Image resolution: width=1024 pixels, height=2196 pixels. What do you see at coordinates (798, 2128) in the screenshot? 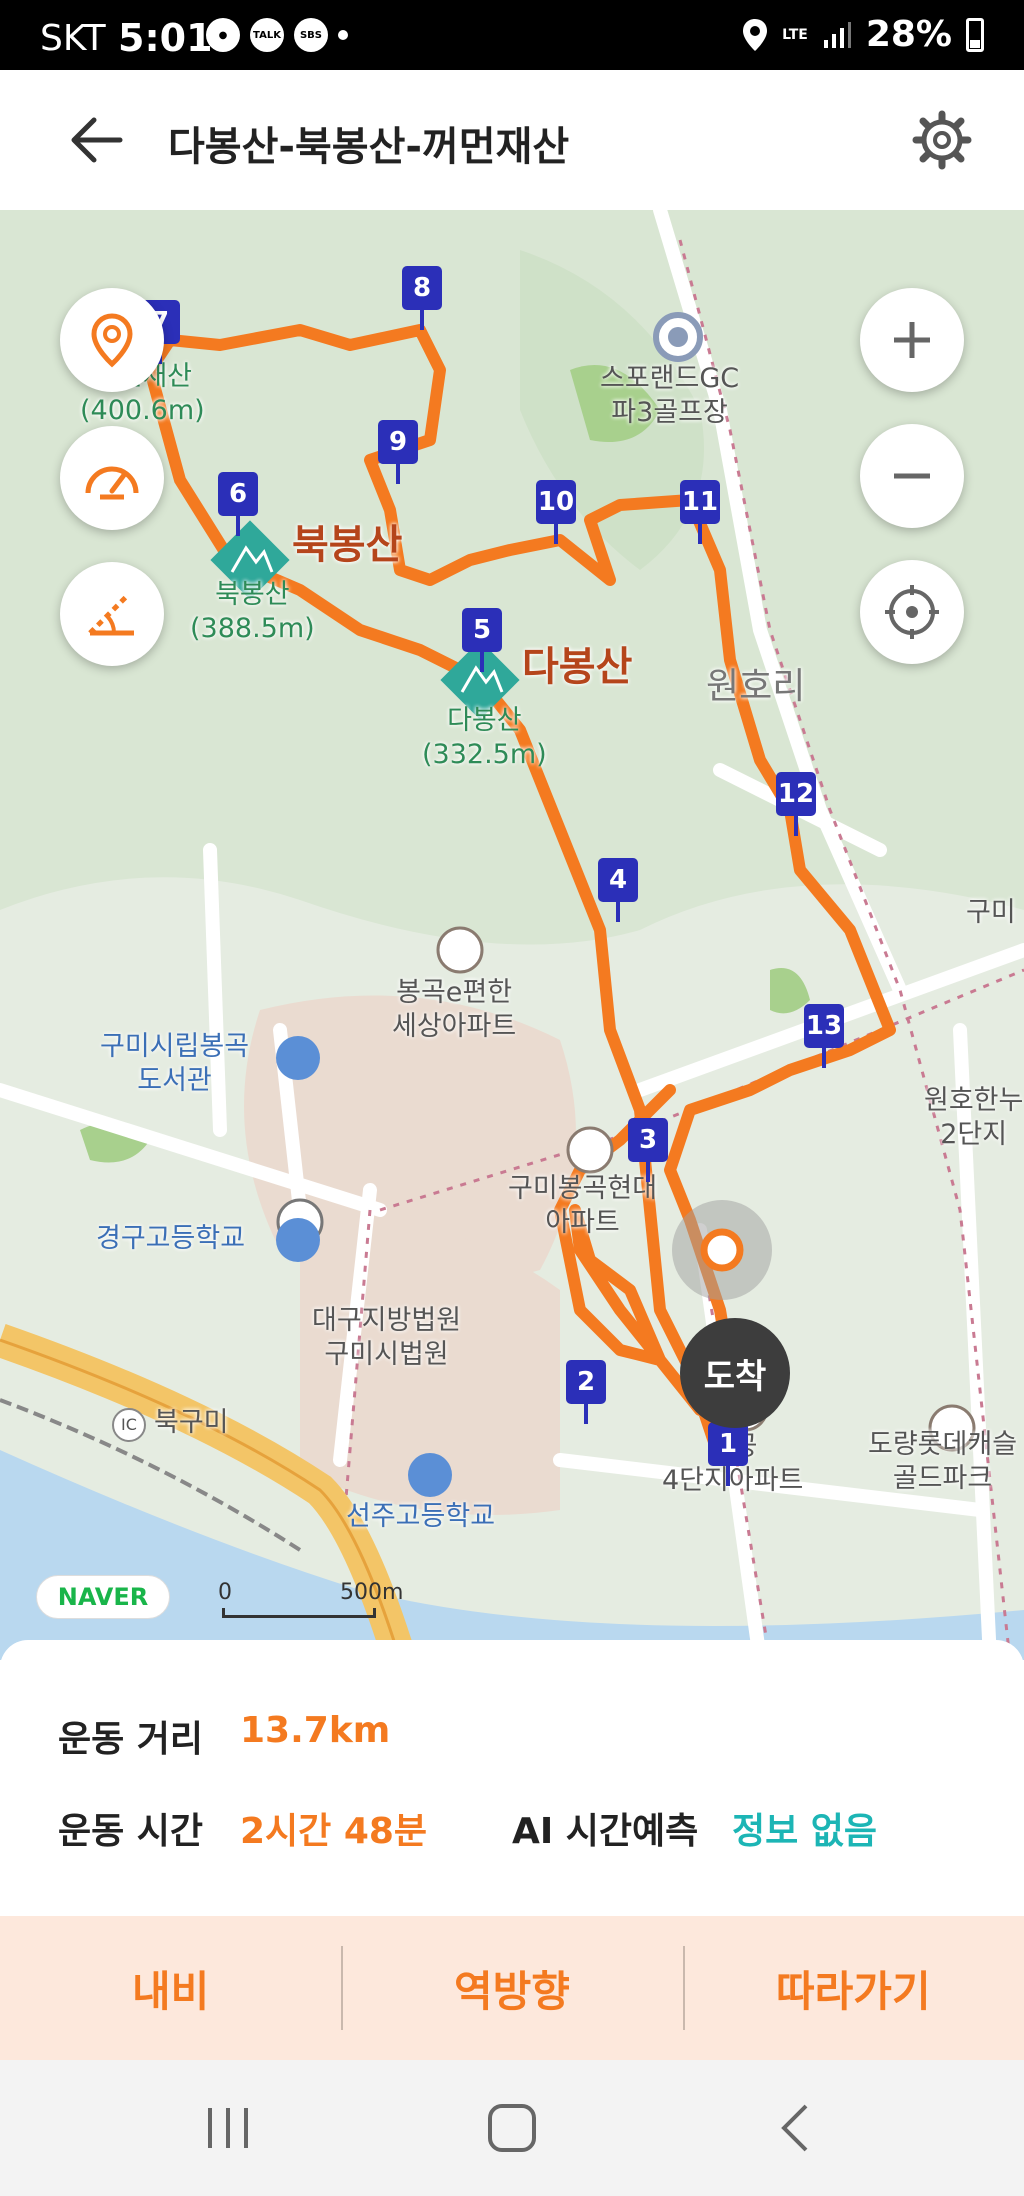
I see `back-nav-icon` at bounding box center [798, 2128].